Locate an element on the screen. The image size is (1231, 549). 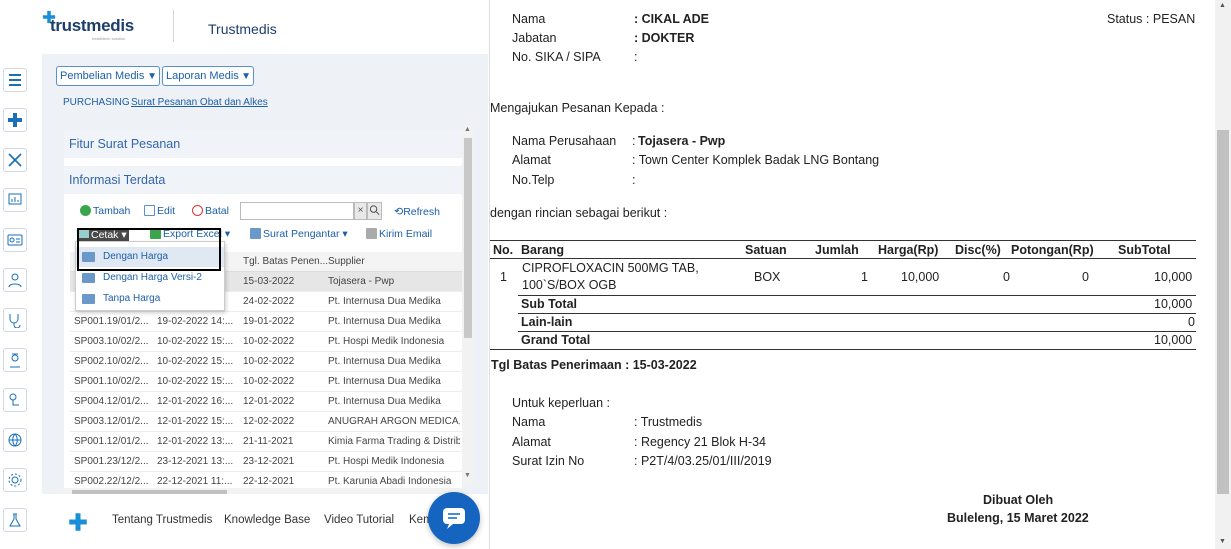
id-card-icon is located at coordinates (15, 240).